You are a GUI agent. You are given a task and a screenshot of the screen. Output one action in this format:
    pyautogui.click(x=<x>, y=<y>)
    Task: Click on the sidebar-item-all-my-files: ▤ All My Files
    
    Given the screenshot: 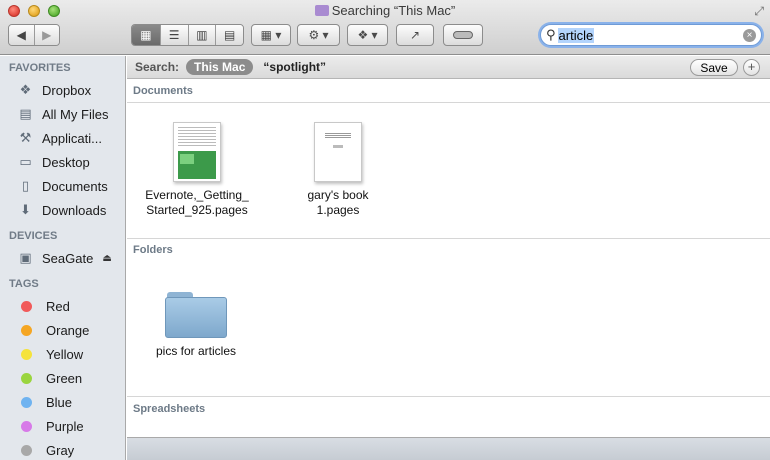 What is the action you would take?
    pyautogui.click(x=62, y=114)
    